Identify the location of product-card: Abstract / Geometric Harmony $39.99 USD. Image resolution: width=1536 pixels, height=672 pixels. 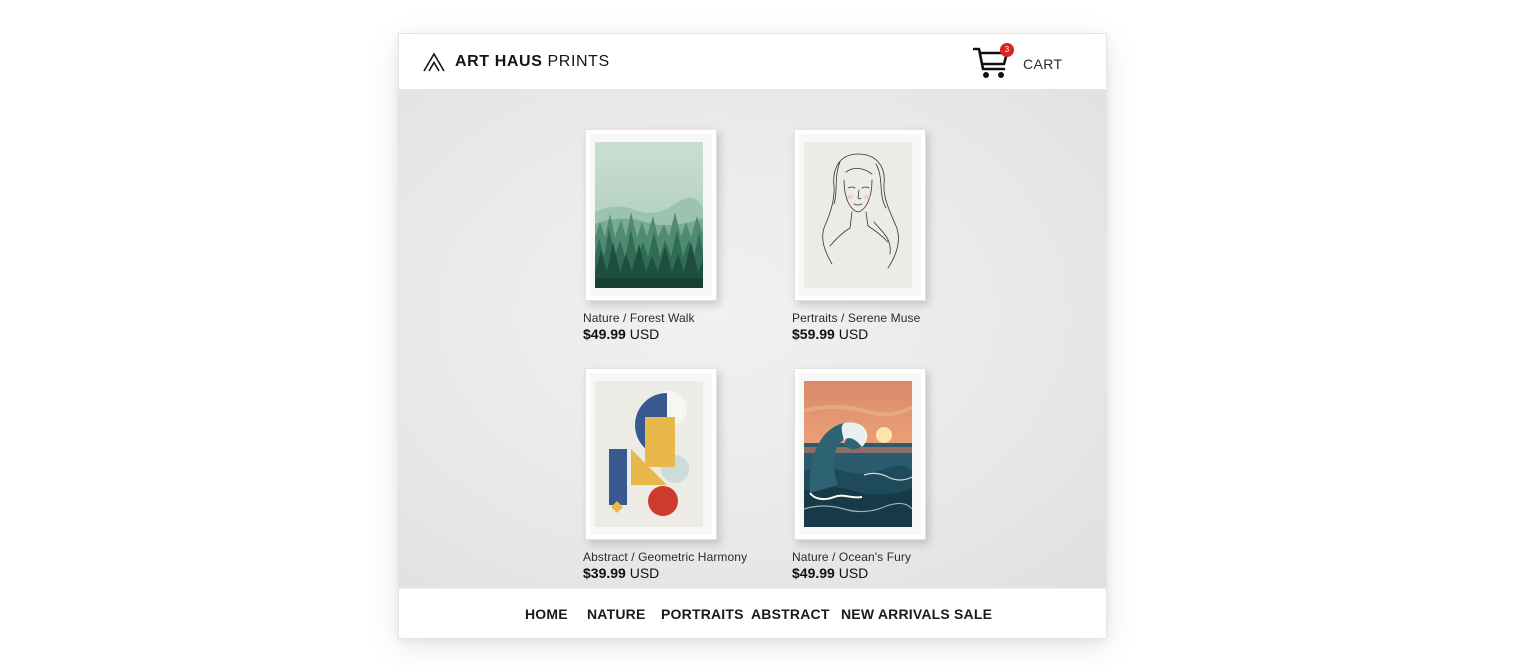
(668, 478).